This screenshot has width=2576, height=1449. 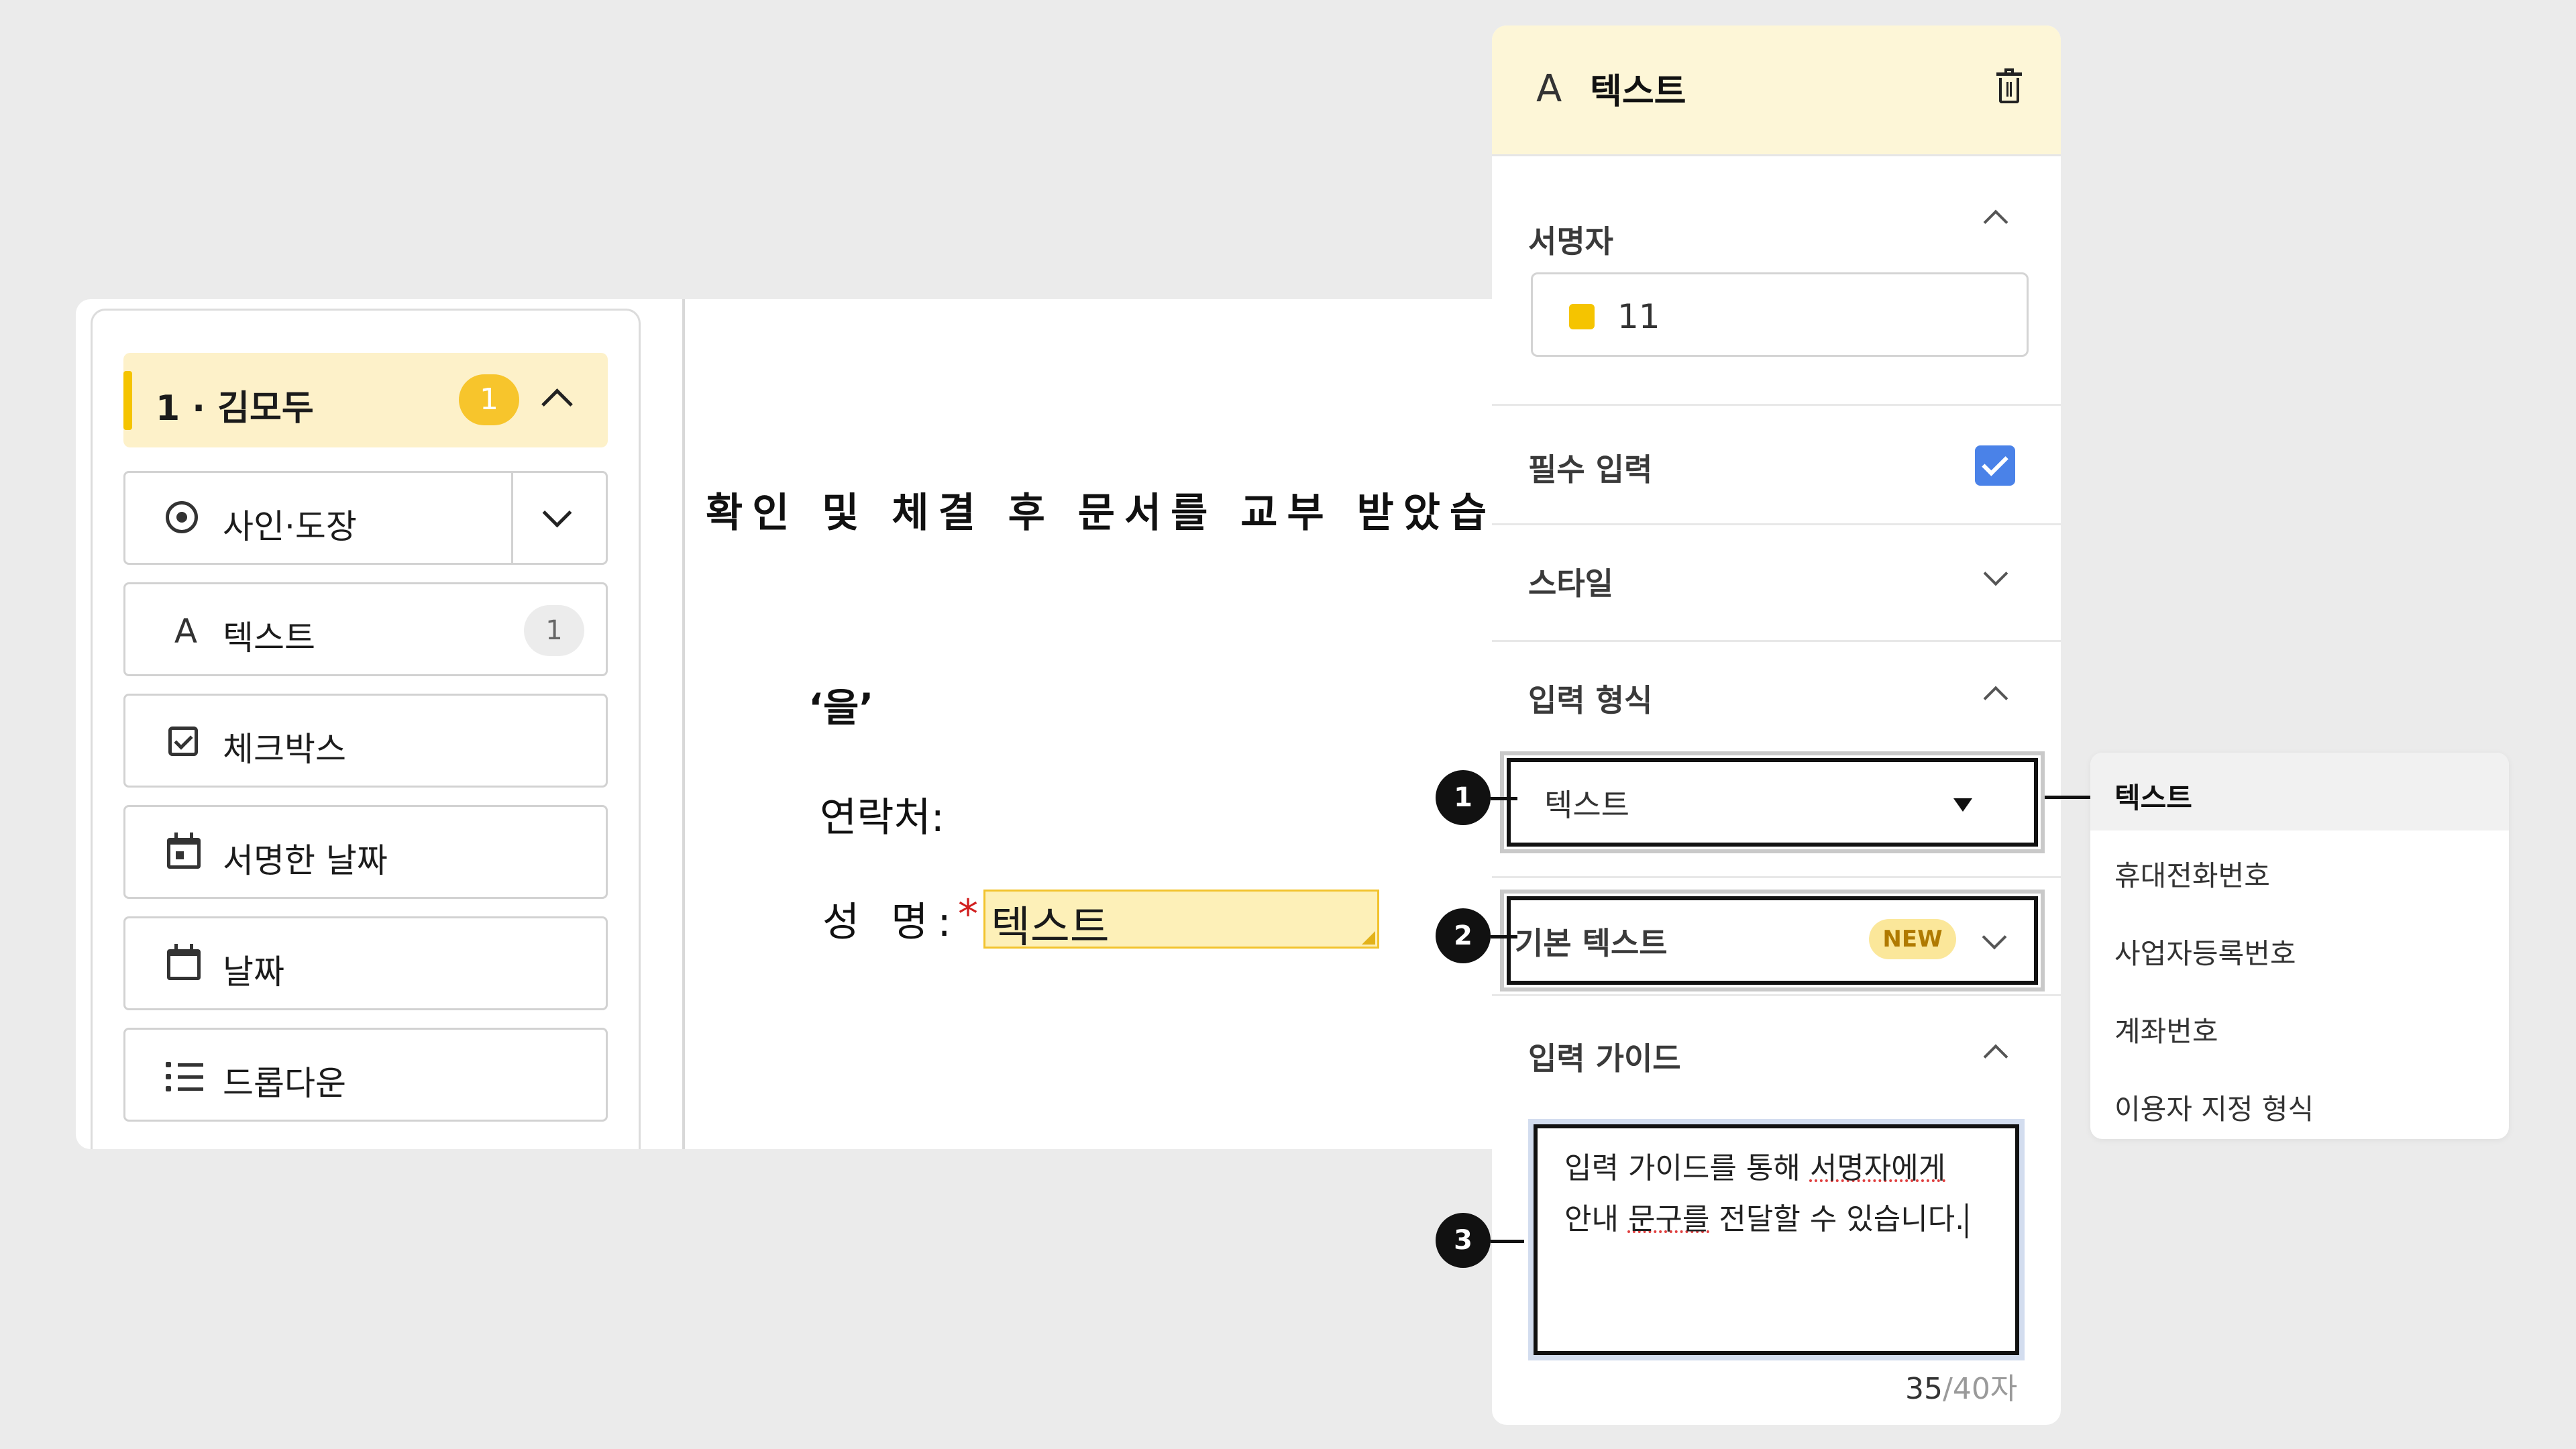 I want to click on signer-color-swatch, so click(x=1582, y=316).